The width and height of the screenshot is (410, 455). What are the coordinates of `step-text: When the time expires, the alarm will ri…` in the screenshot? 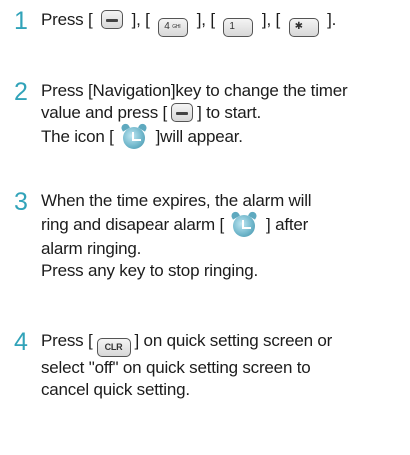 It's located at (176, 236).